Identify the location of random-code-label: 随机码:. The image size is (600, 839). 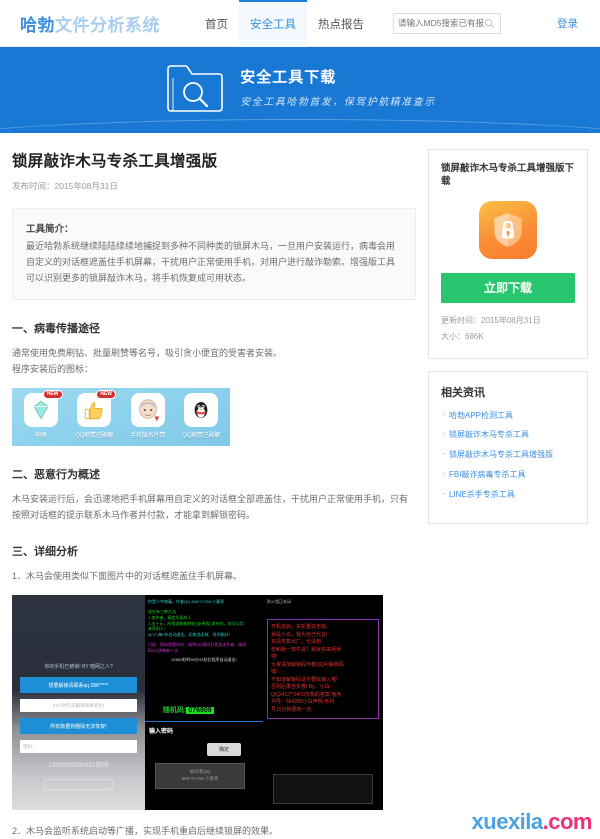
(175, 711).